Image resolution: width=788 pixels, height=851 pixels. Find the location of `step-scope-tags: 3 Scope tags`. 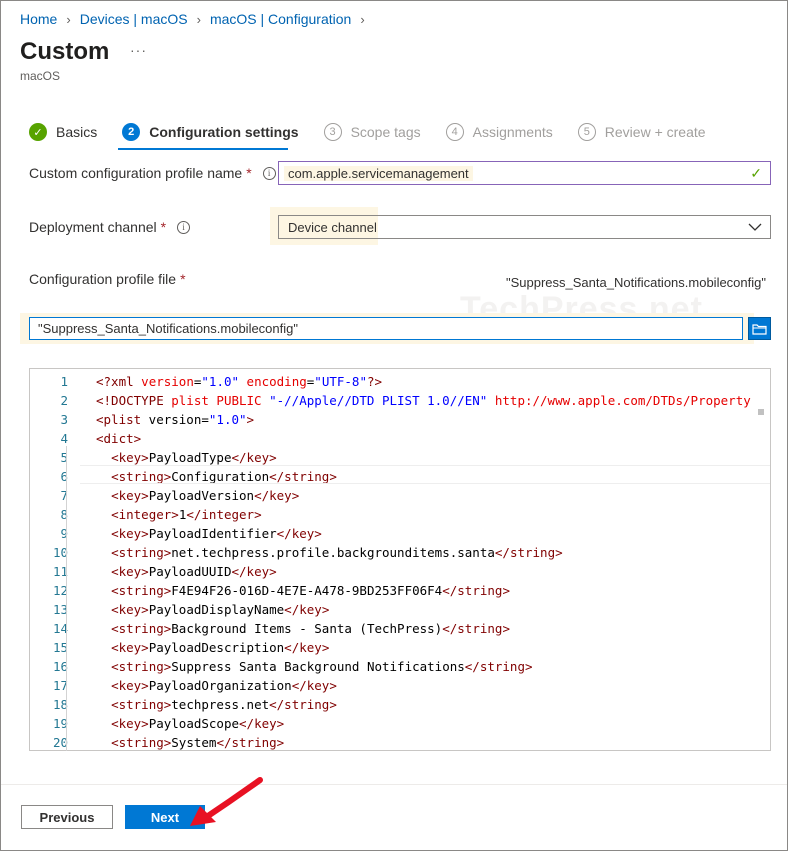

step-scope-tags: 3 Scope tags is located at coordinates (372, 132).